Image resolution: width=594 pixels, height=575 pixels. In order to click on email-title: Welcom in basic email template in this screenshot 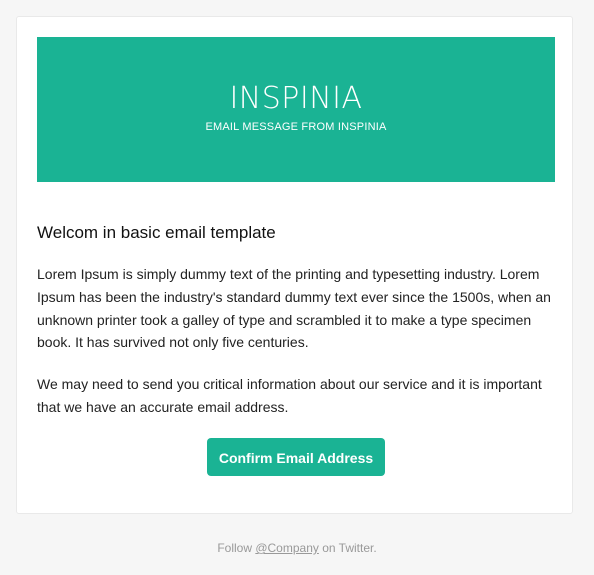, I will do `click(156, 232)`.